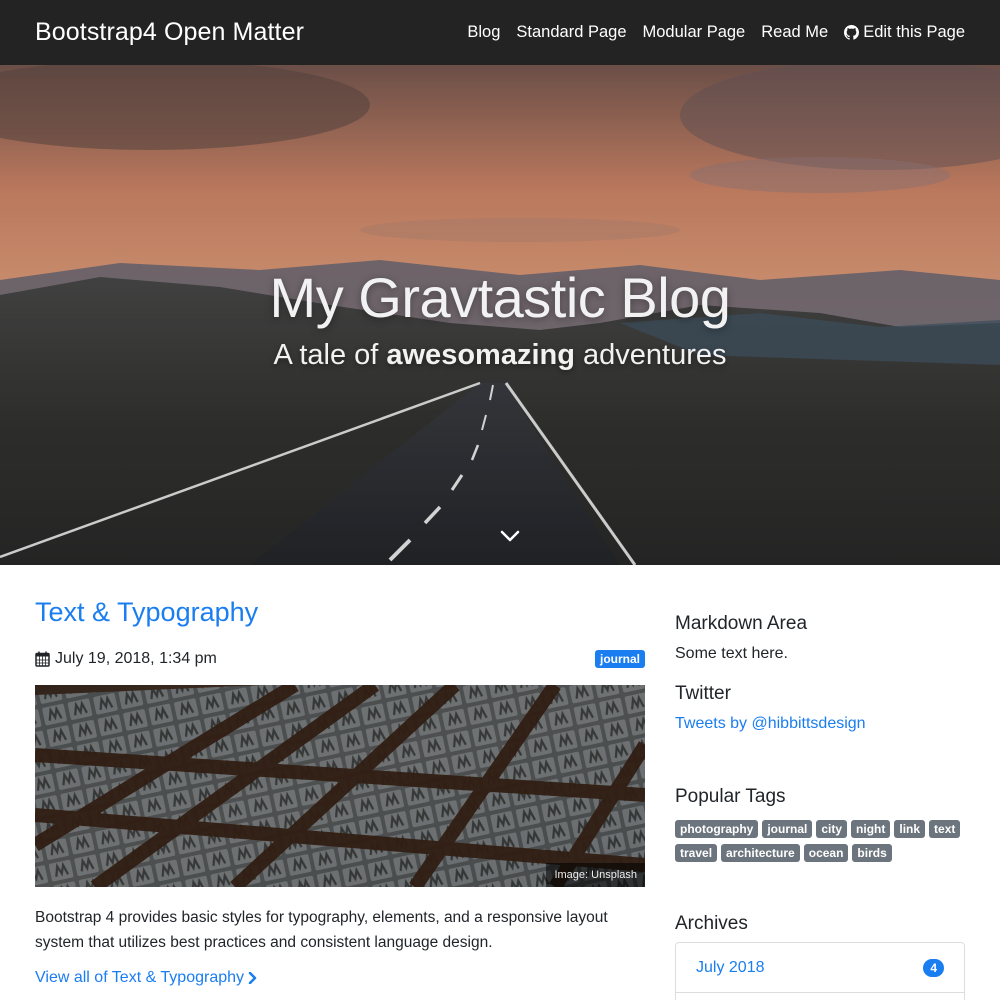 Image resolution: width=1000 pixels, height=1000 pixels. What do you see at coordinates (694, 32) in the screenshot?
I see `nav-link-modular-page: Modular Page` at bounding box center [694, 32].